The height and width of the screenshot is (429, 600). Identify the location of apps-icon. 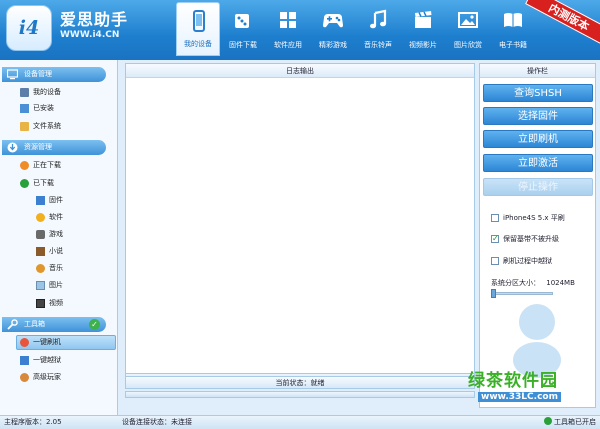
(24, 108).